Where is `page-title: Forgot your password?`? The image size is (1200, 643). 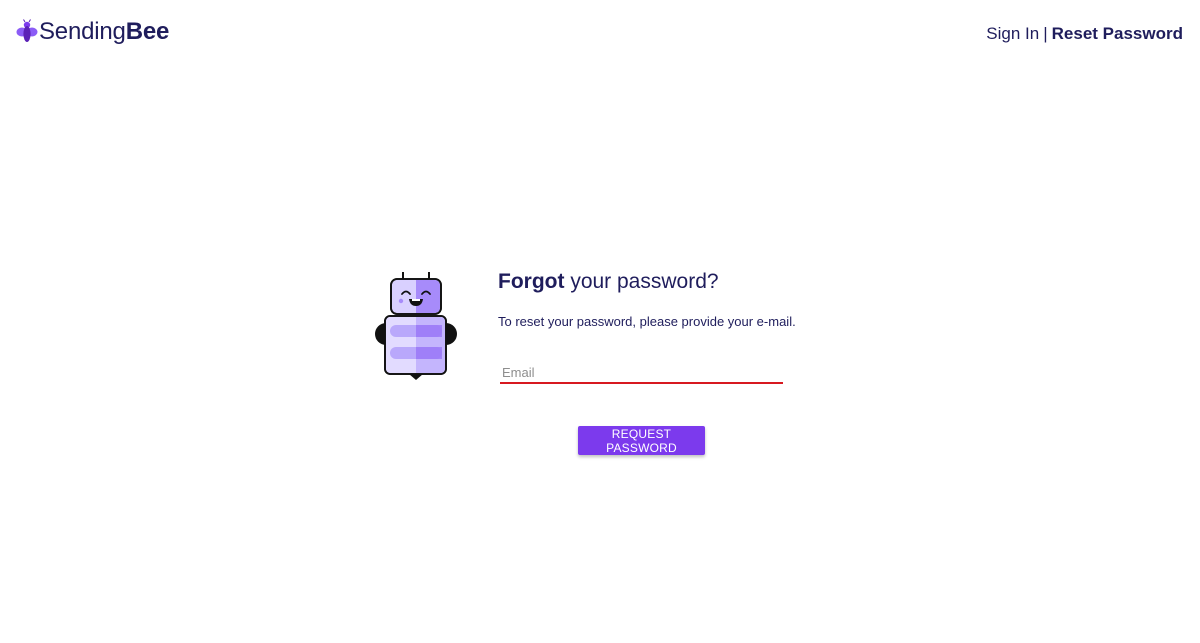 page-title: Forgot your password? is located at coordinates (608, 281).